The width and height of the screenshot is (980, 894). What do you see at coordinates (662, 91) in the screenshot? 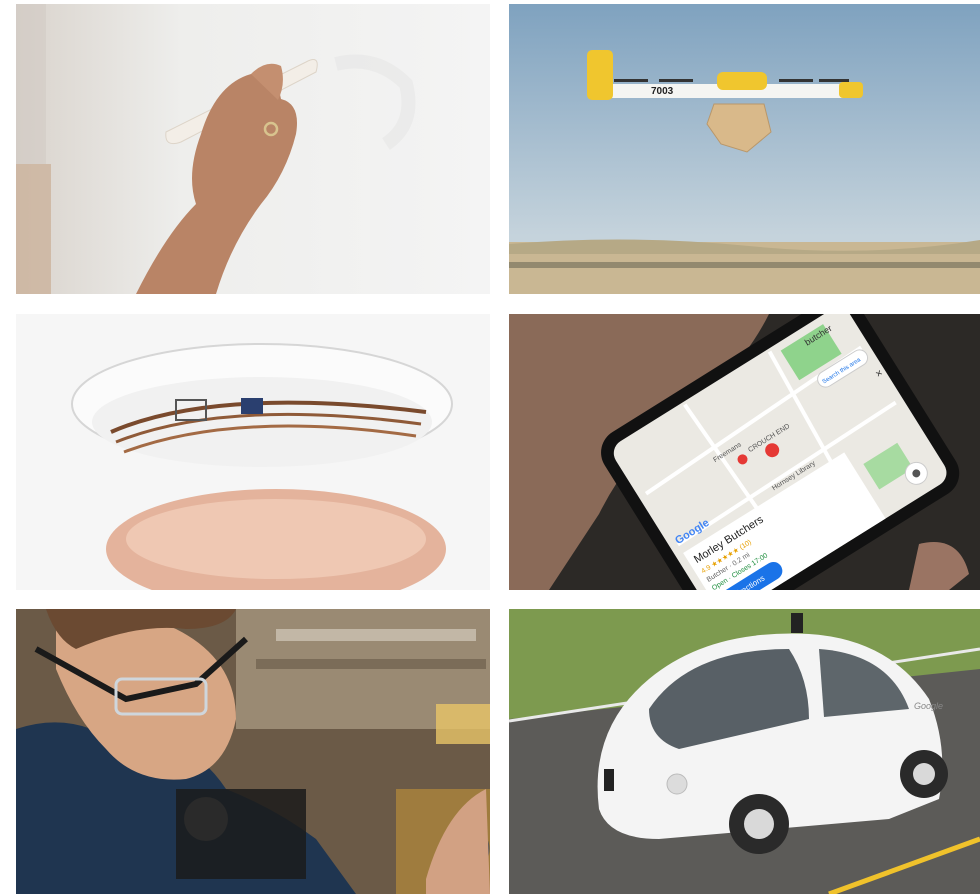
I see `drone-number: 7003` at bounding box center [662, 91].